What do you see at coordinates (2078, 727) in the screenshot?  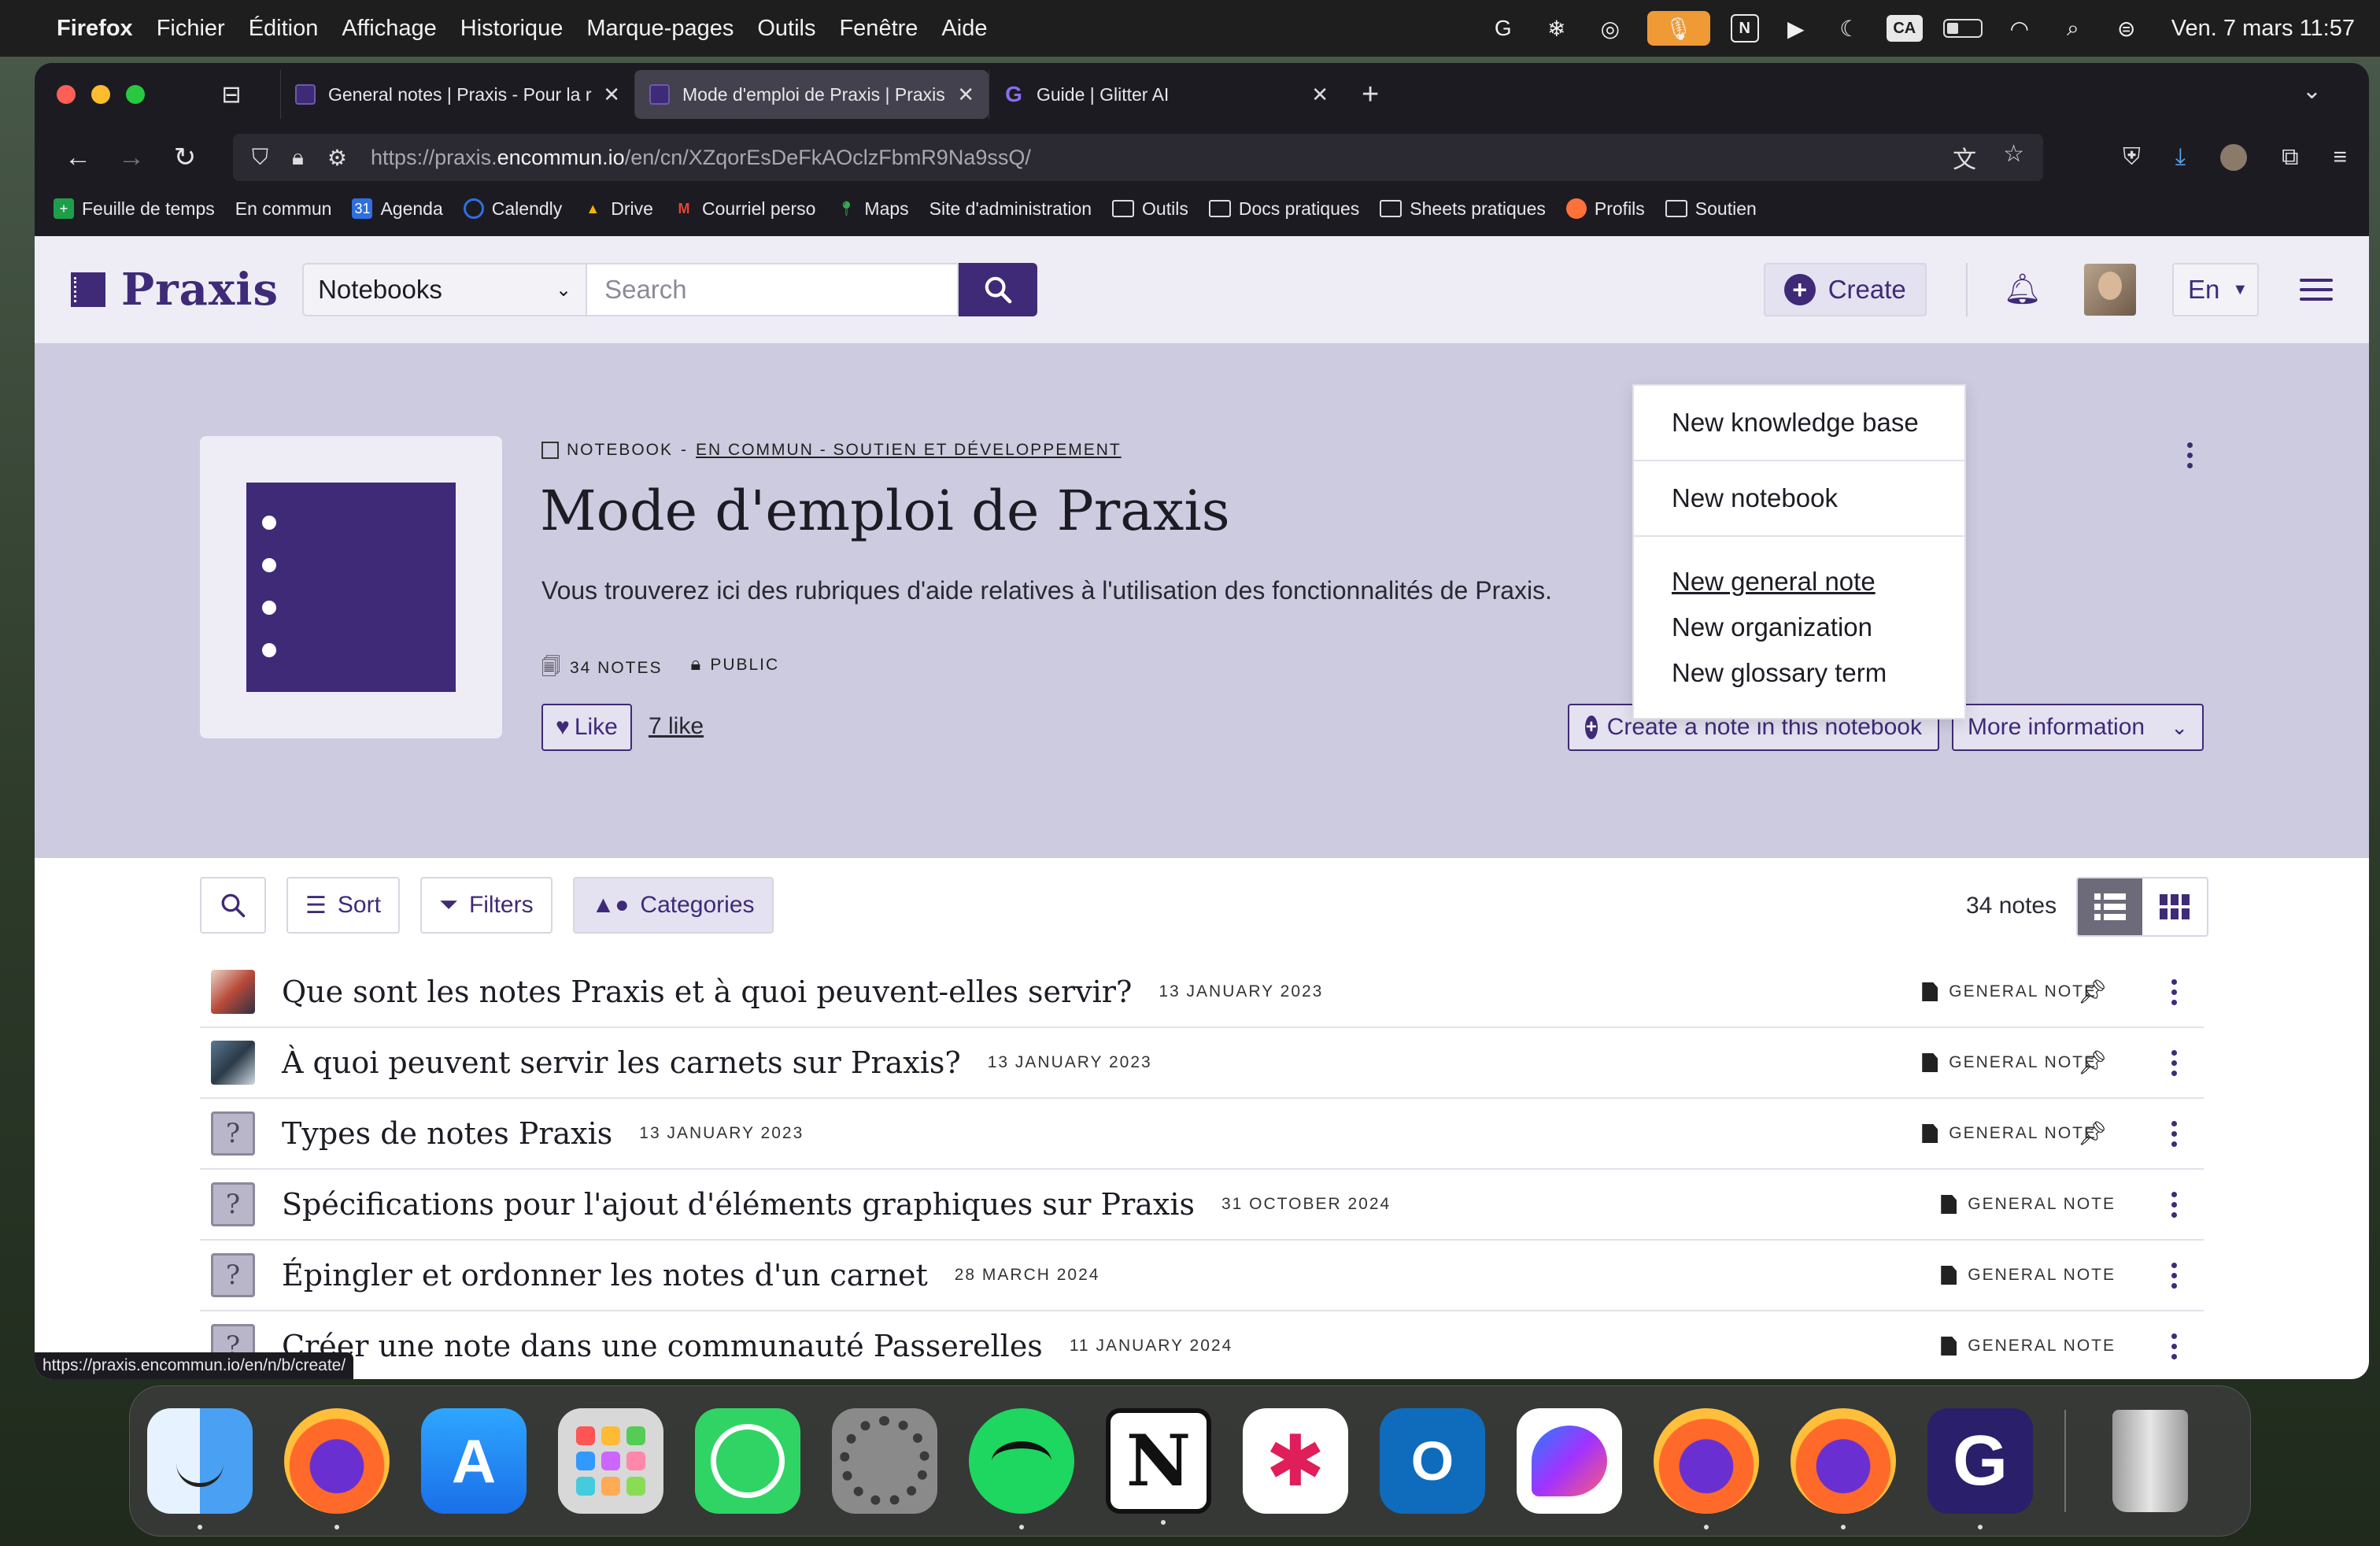 I see `more-information-button: More information ⌄` at bounding box center [2078, 727].